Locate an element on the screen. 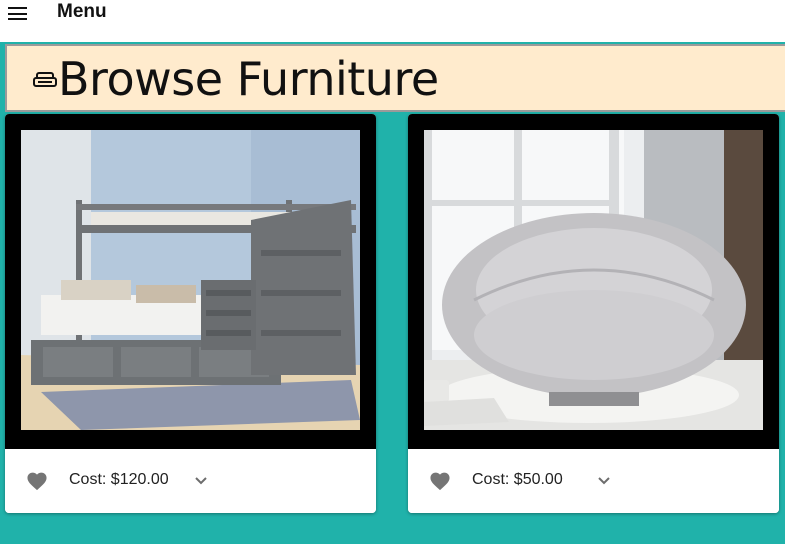 The width and height of the screenshot is (785, 544). card-actions: Cost: $120.00 is located at coordinates (190, 481).